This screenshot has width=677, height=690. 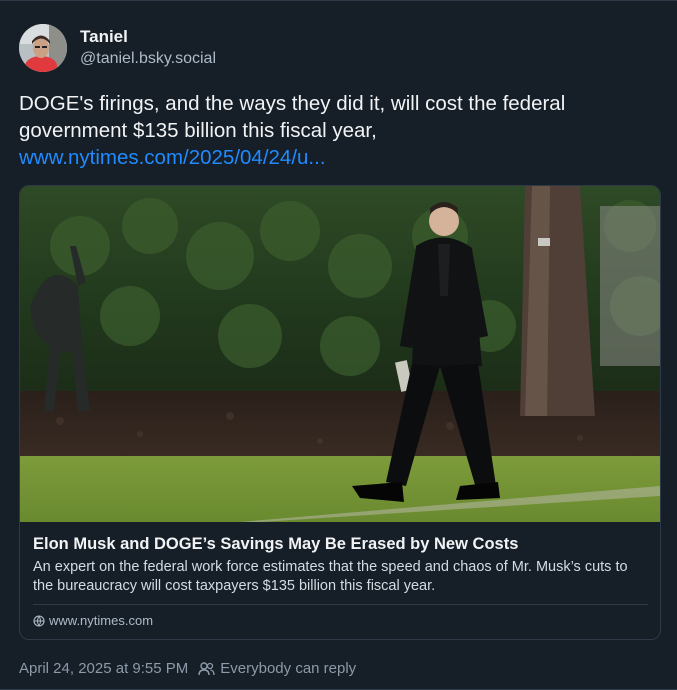 I want to click on top-divider, so click(x=338, y=0).